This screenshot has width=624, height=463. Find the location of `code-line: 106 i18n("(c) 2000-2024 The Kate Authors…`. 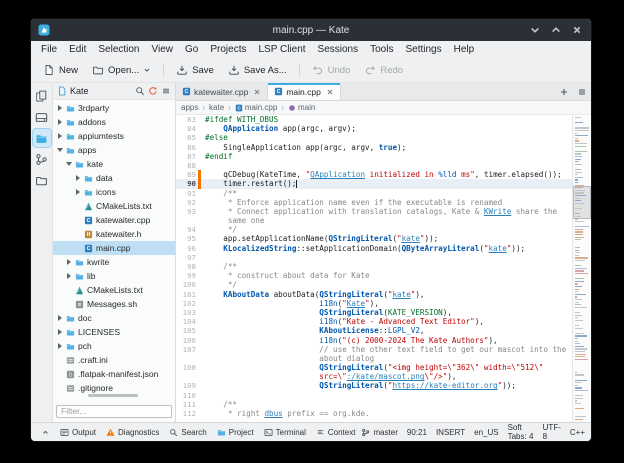

code-line: 106 i18n("(c) 2000-2024 The Kate Authors… is located at coordinates (374, 340).